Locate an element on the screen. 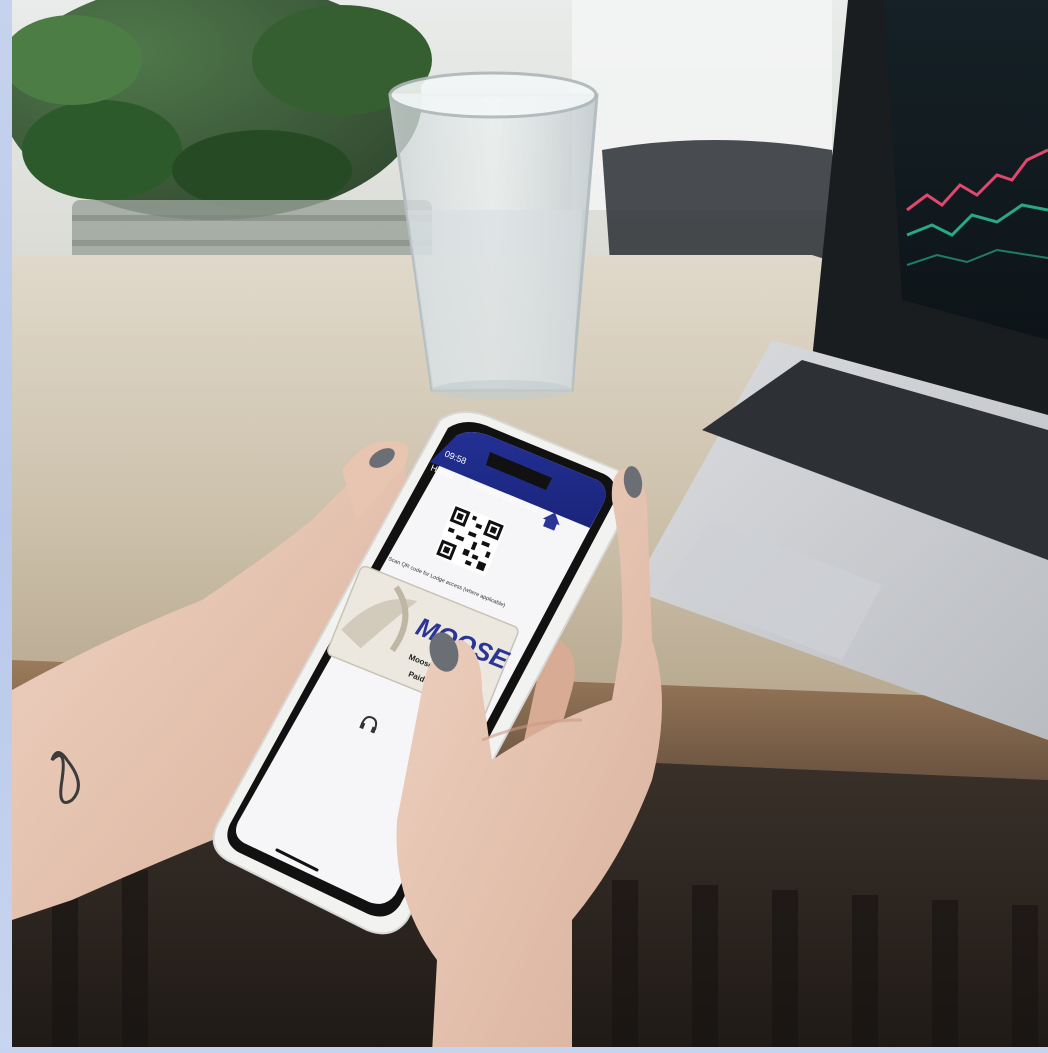 This screenshot has width=1048, height=1053. left-frame-border is located at coordinates (6, 526).